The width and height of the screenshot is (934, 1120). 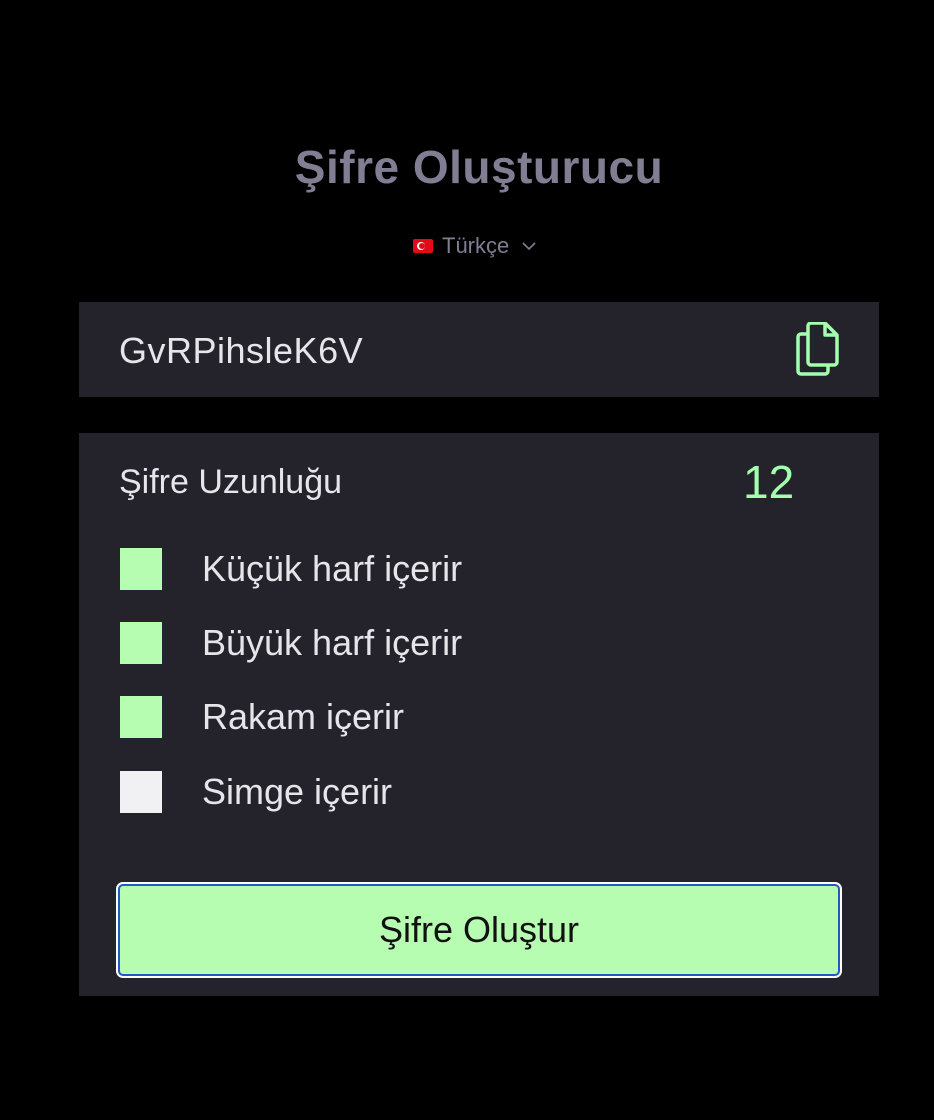 What do you see at coordinates (303, 716) in the screenshot?
I see `option-label: Rakam içerir` at bounding box center [303, 716].